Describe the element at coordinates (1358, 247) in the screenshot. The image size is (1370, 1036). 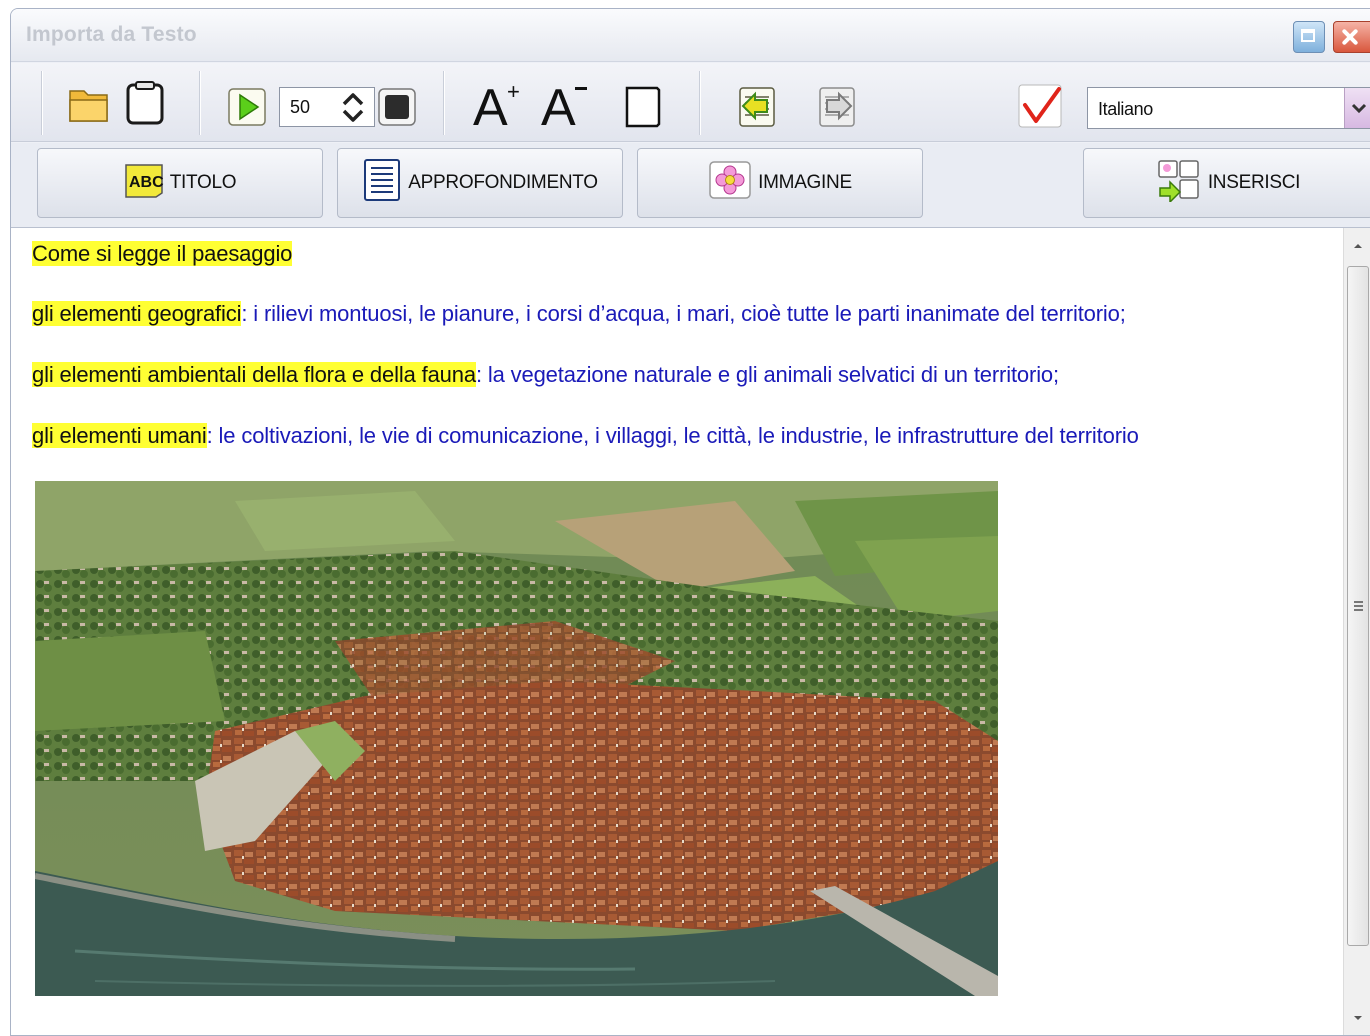
I see `scroll-up-icon` at that location.